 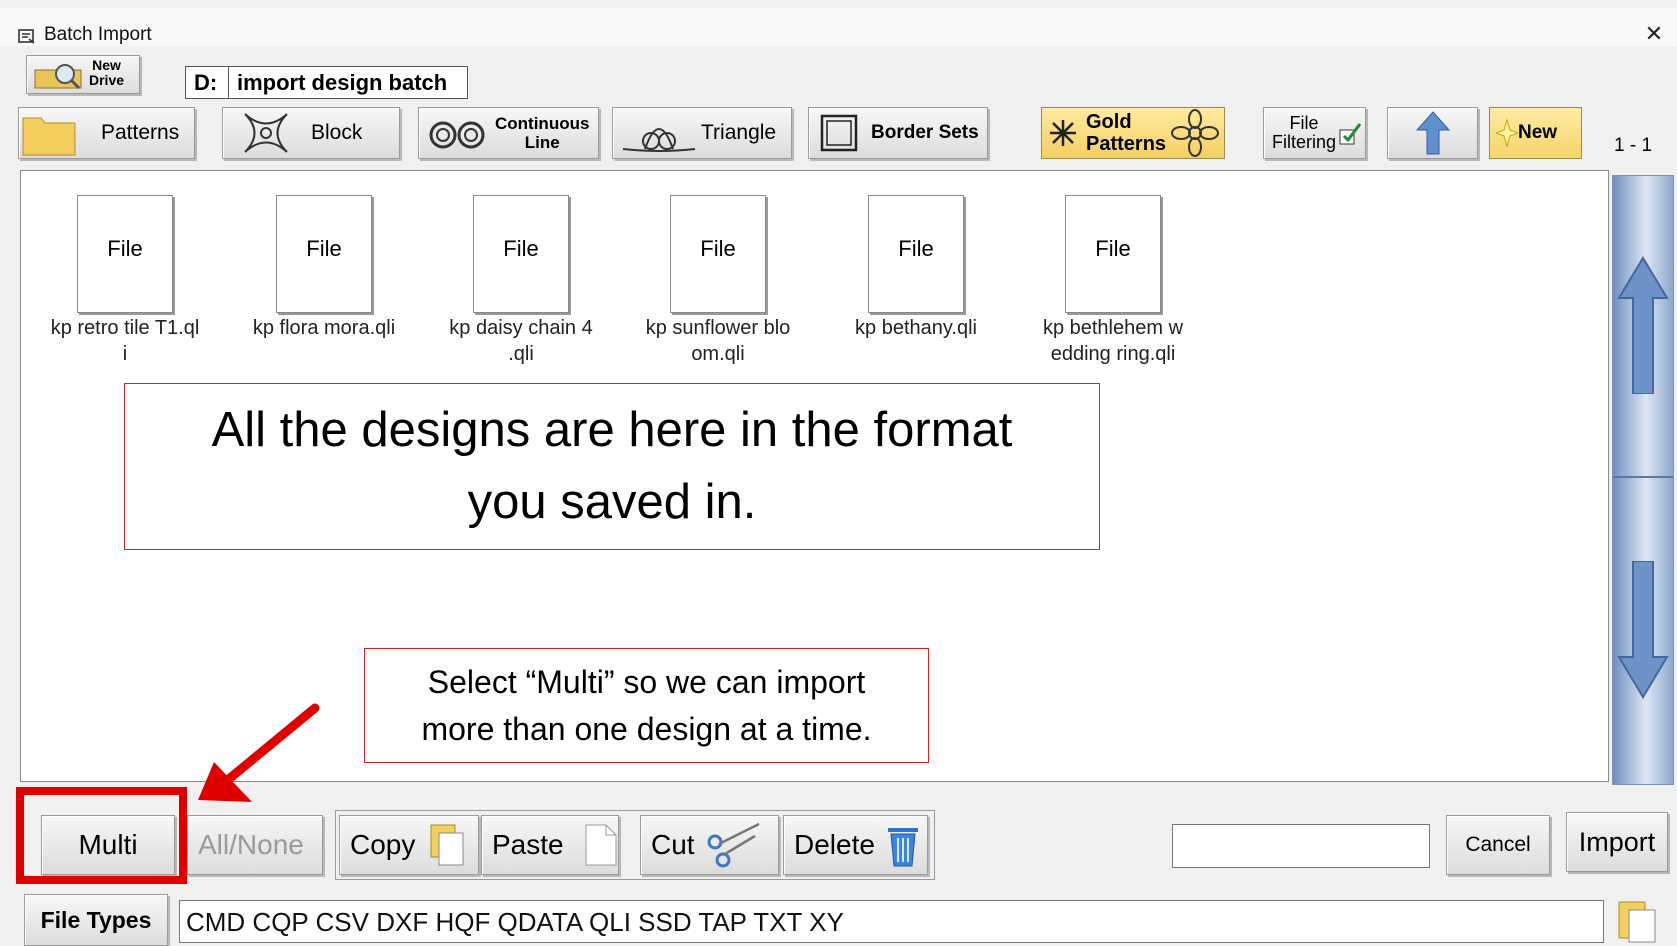 I want to click on continuous-line-button: Continuous Line, so click(x=508, y=133).